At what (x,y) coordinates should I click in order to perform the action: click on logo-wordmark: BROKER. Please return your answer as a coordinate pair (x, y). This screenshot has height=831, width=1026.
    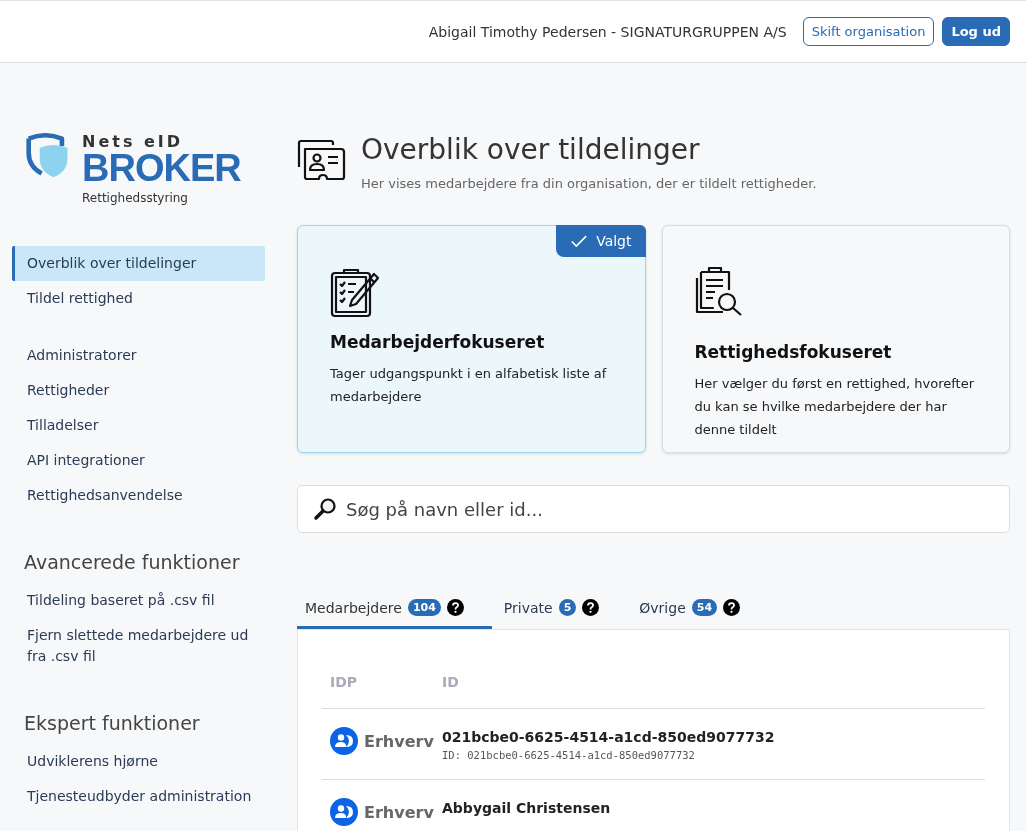
    Looking at the image, I should click on (161, 168).